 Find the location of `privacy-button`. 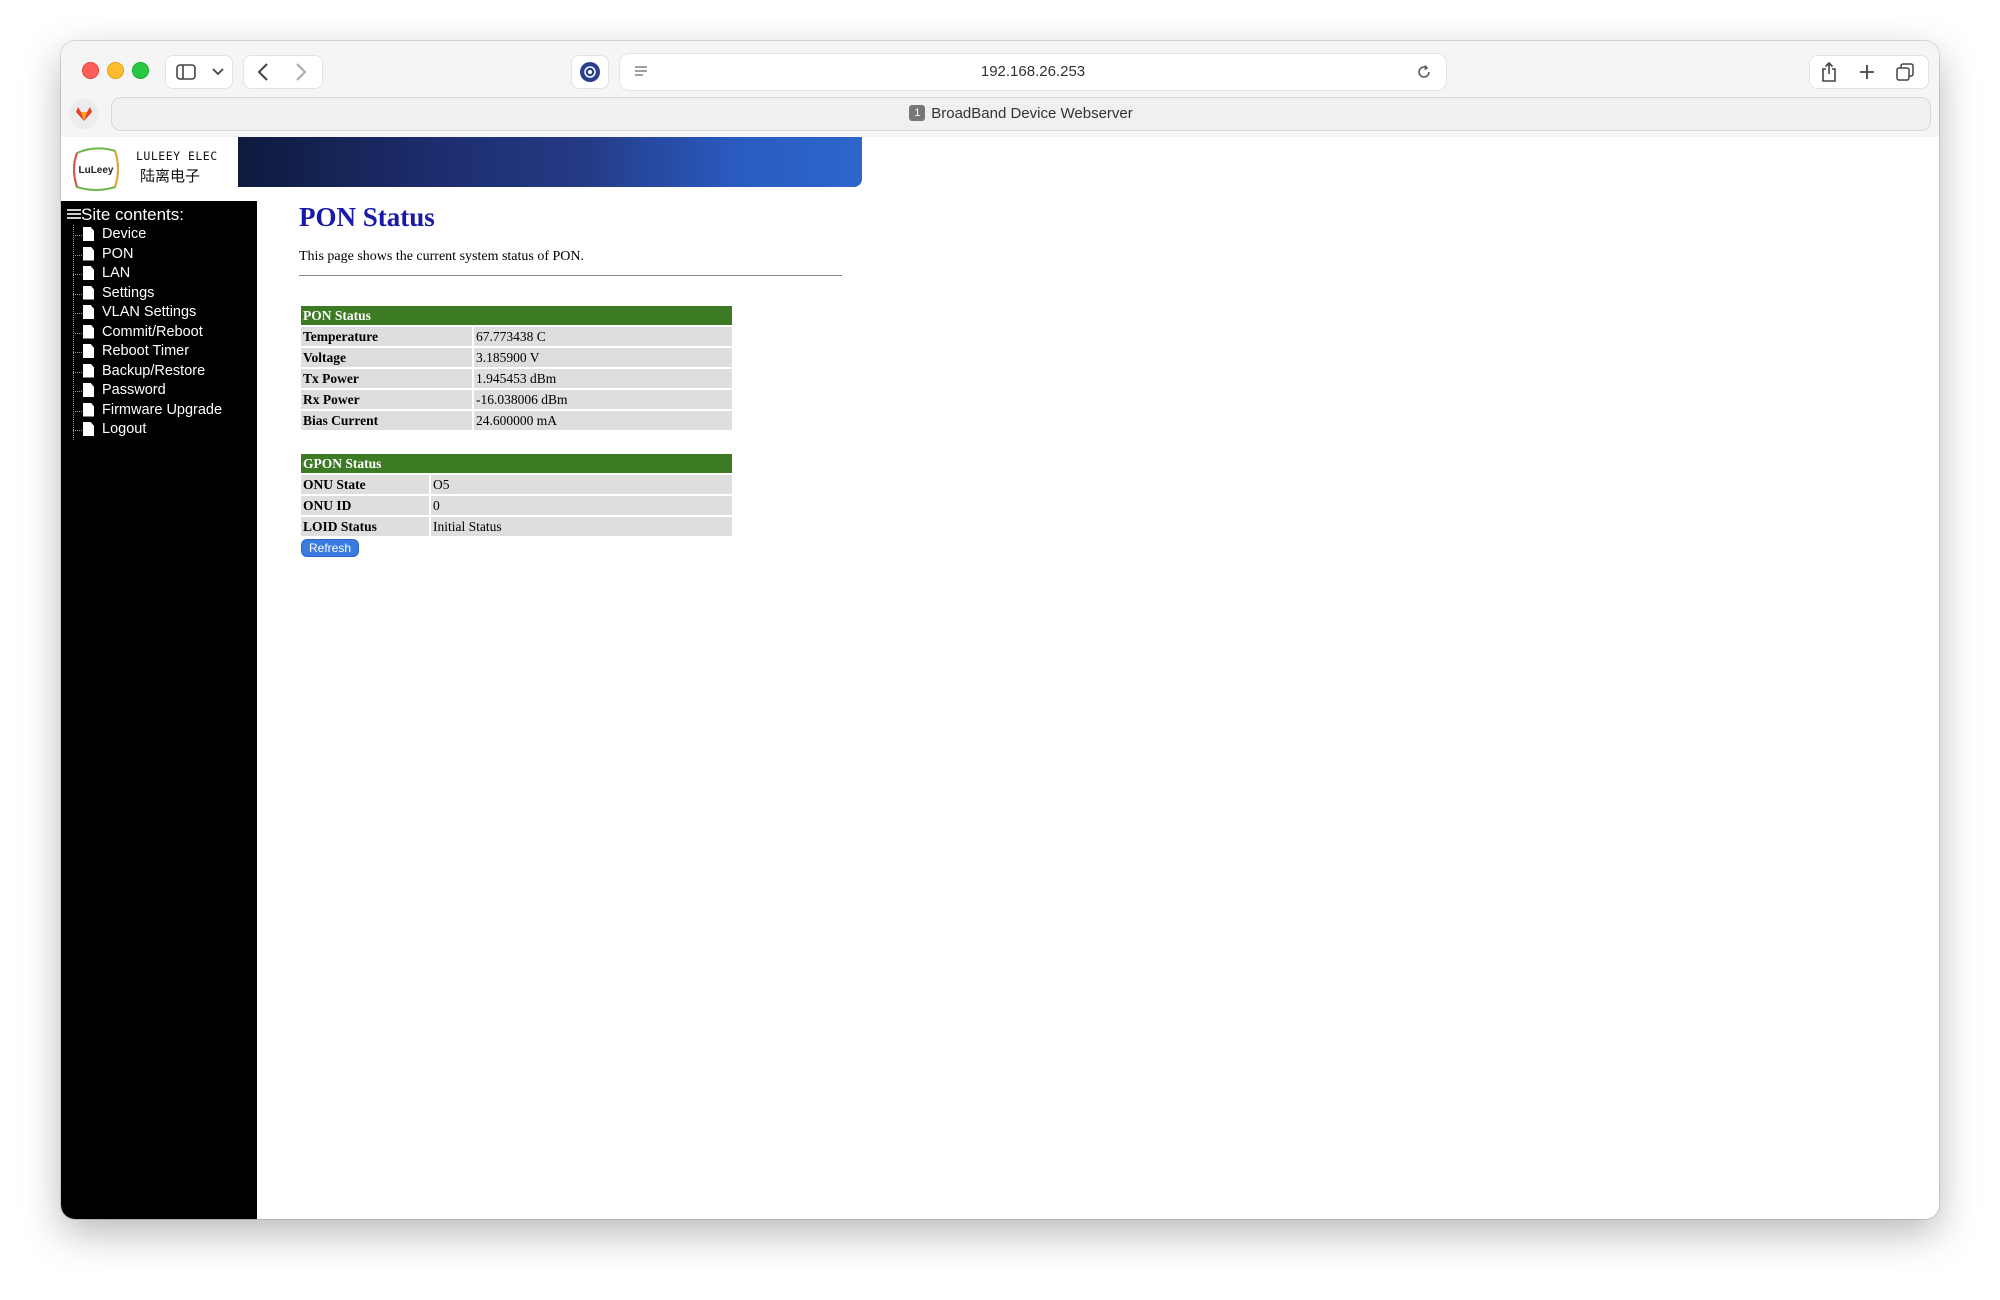

privacy-button is located at coordinates (590, 72).